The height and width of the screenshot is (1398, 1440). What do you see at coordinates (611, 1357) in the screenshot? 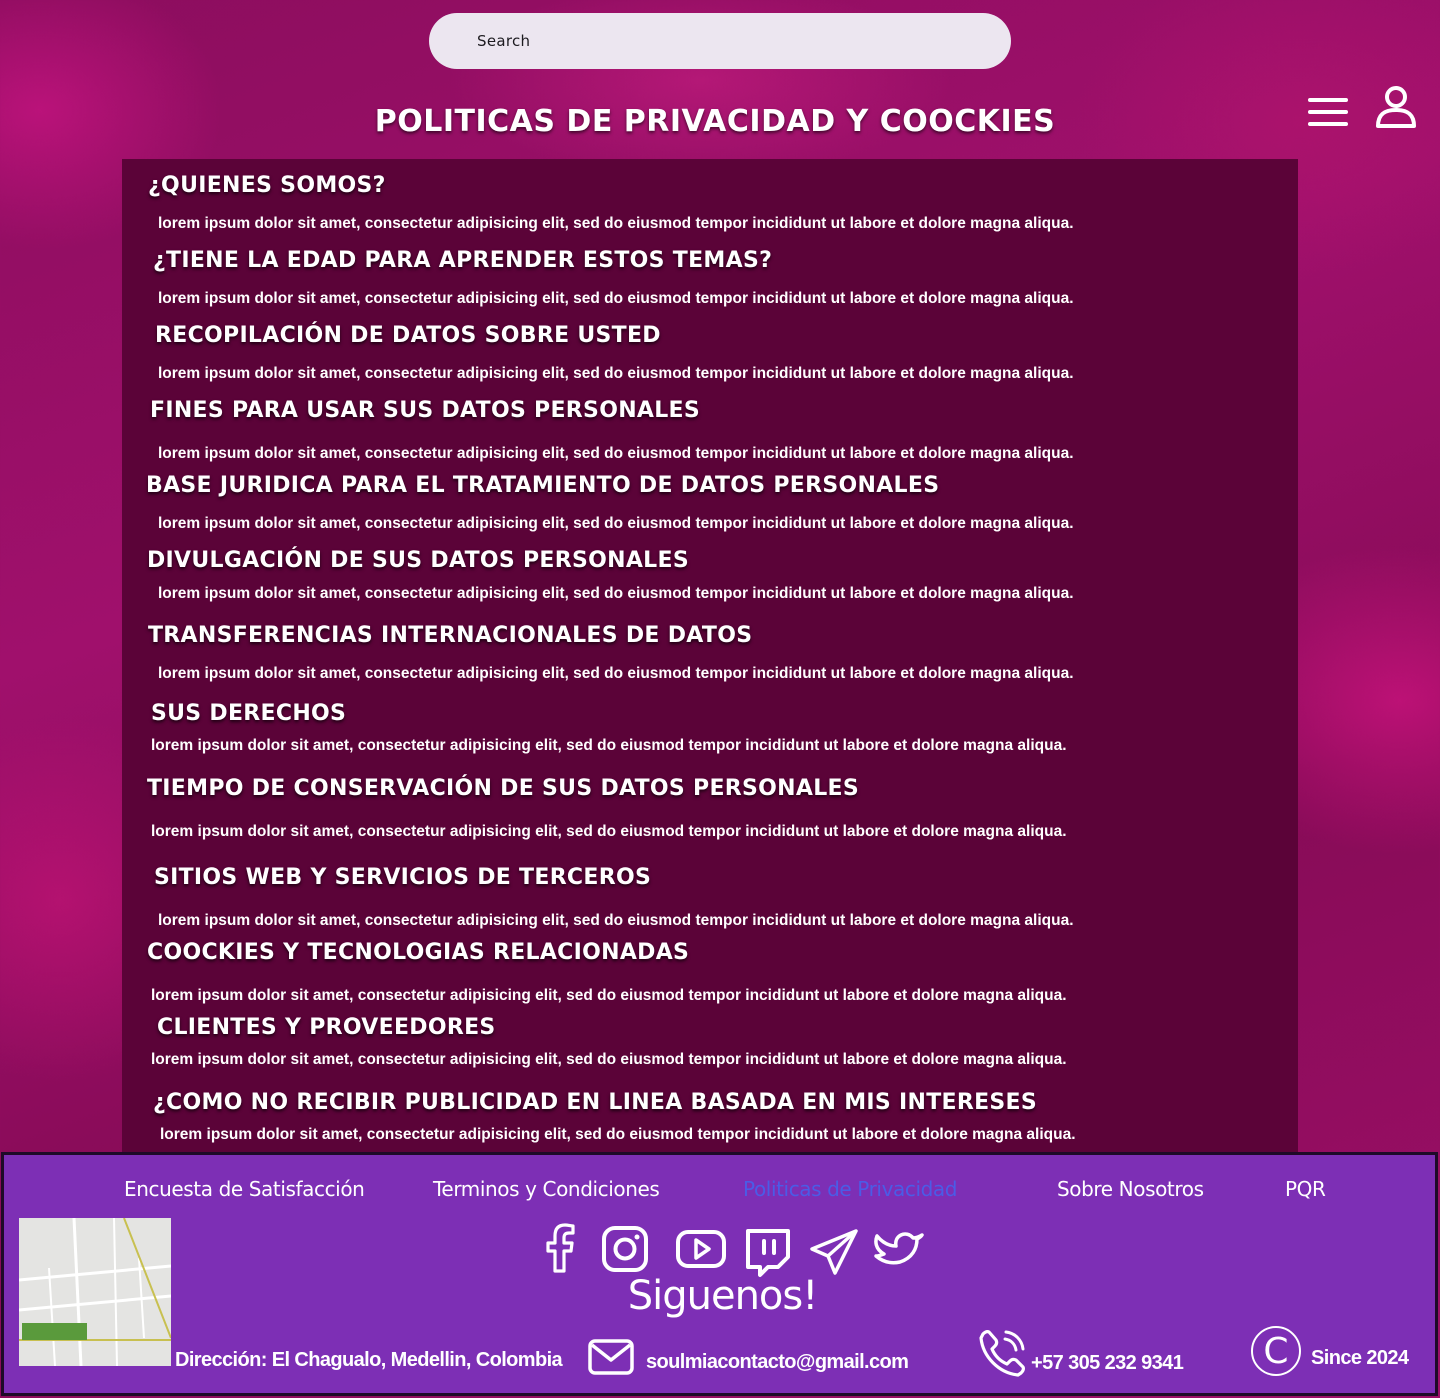
I see `email-icon` at bounding box center [611, 1357].